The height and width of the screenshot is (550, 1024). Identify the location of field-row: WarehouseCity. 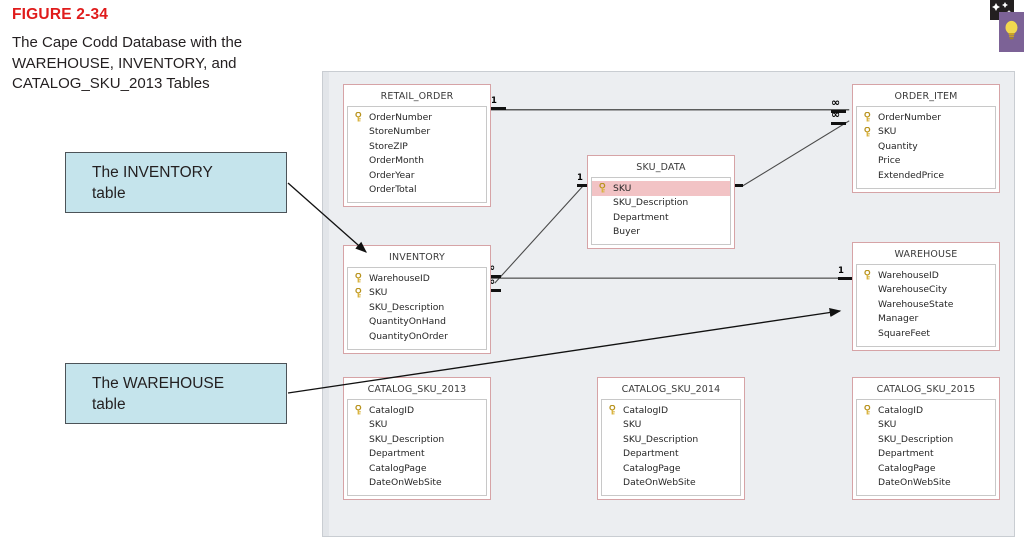
(926, 290).